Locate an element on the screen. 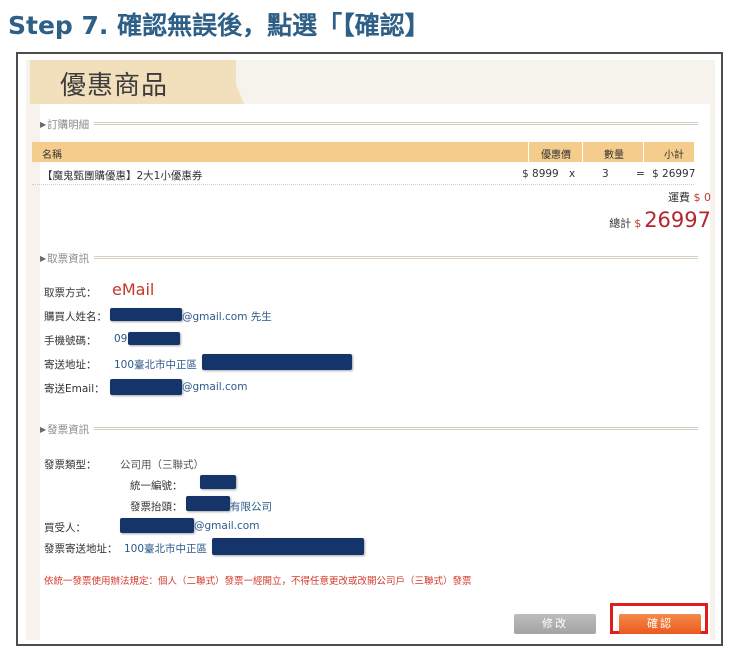 Image resolution: width=740 pixels, height=653 pixels. item-price: $ 8999 is located at coordinates (540, 174).